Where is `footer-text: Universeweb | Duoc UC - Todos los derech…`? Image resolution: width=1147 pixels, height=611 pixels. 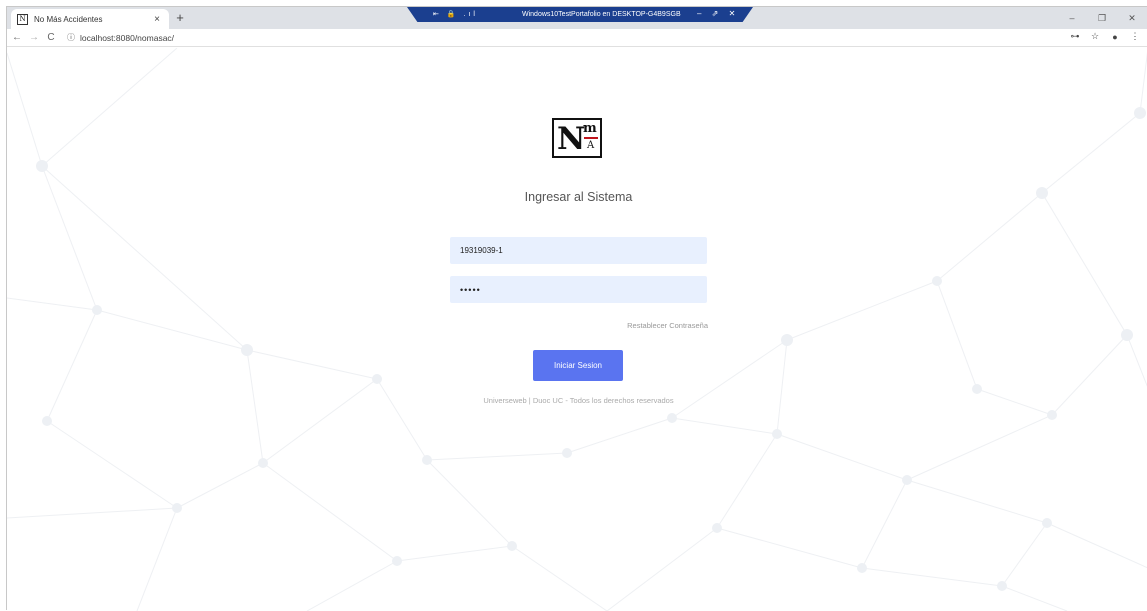
footer-text: Universeweb | Duoc UC - Todos los derech… is located at coordinates (578, 400).